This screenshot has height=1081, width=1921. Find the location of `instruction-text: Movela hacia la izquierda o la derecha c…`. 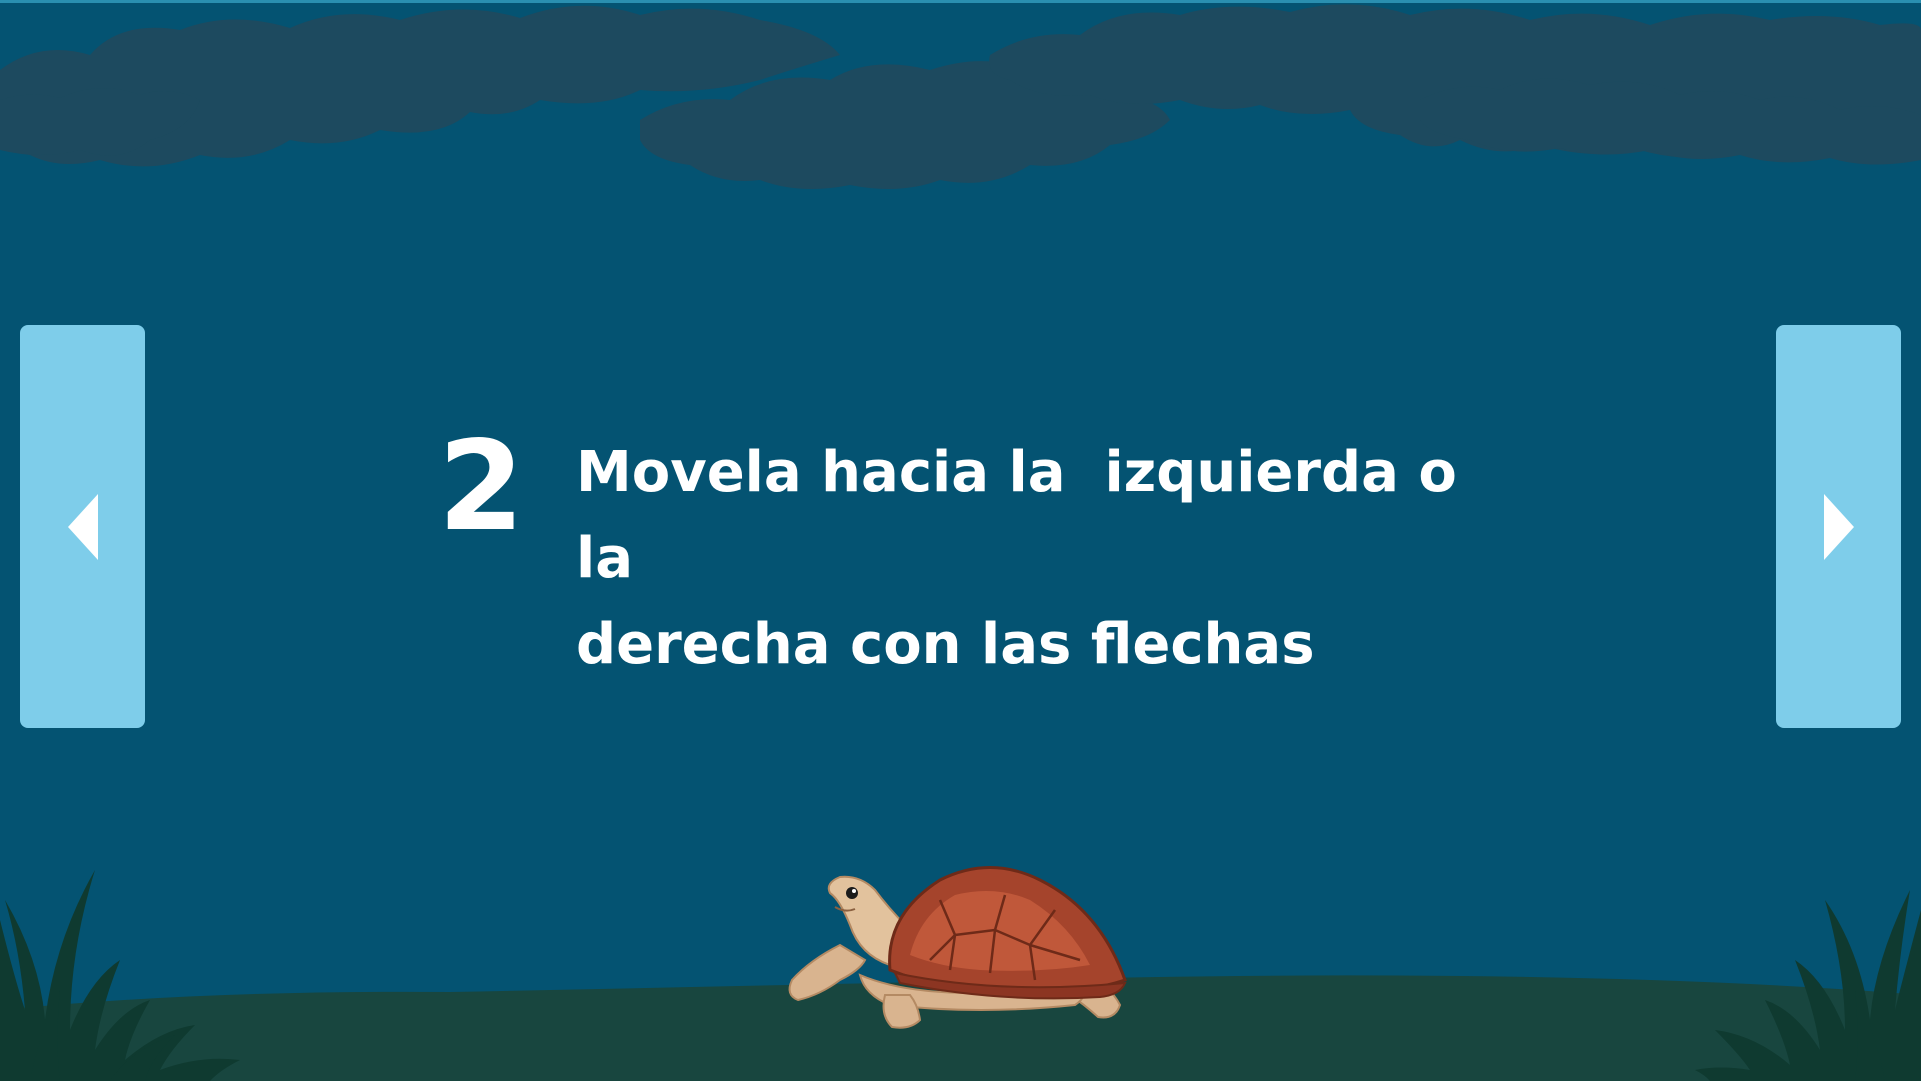

instruction-text: Movela hacia la izquierda o la derecha c… is located at coordinates (1016, 558).